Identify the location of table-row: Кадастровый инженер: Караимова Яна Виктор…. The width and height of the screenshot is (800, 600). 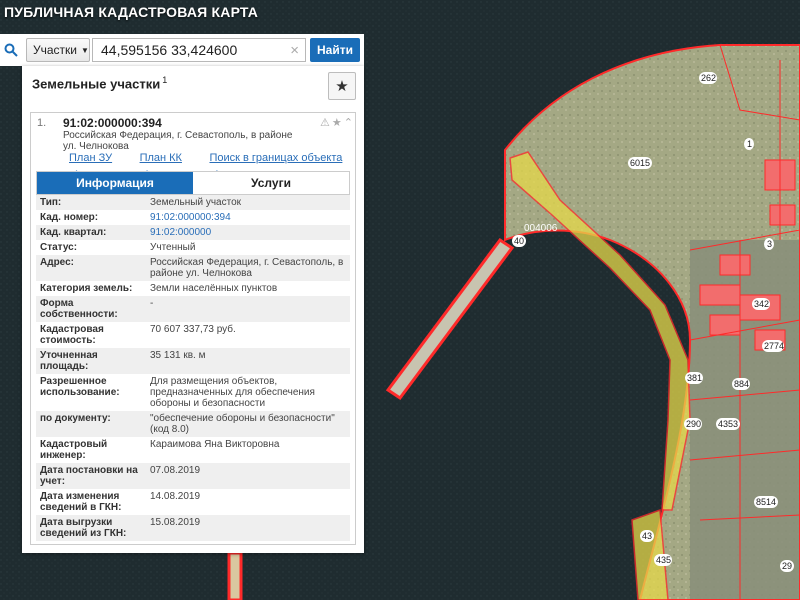
(193, 450).